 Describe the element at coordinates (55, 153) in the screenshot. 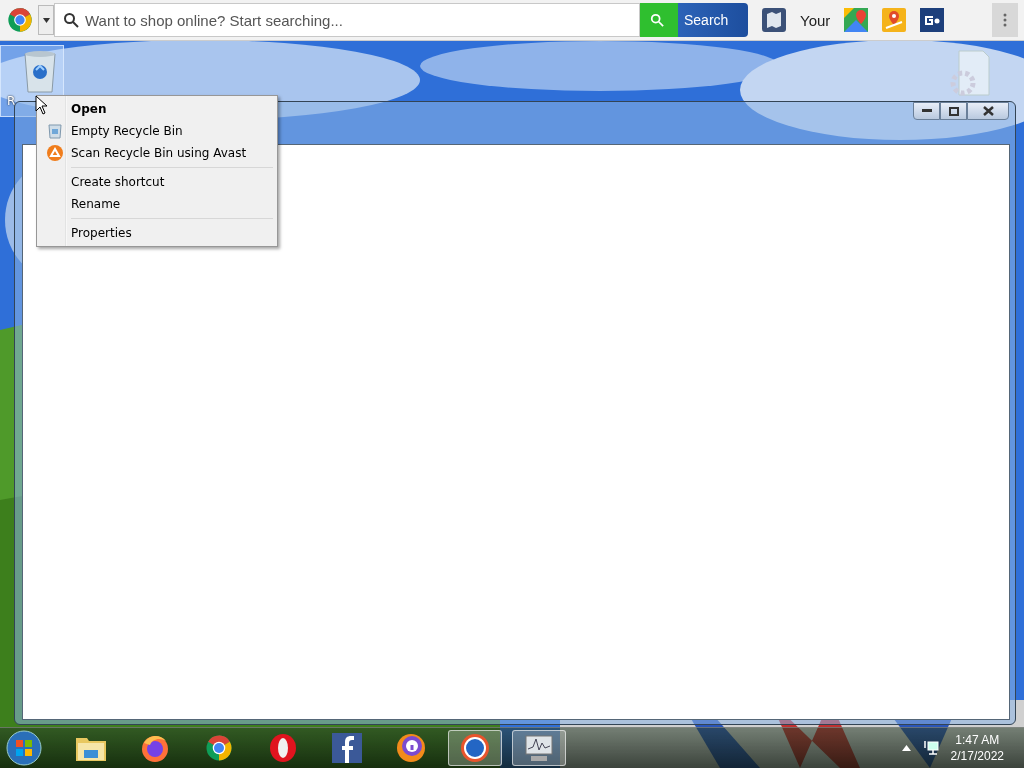

I see `avast-icon` at that location.